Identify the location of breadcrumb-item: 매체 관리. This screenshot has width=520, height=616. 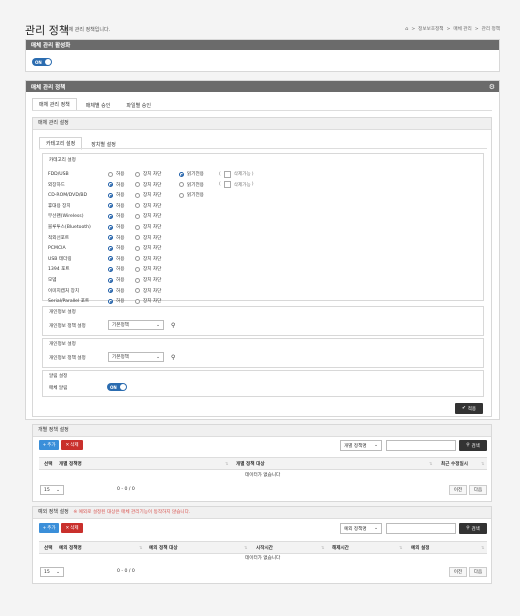
(462, 29).